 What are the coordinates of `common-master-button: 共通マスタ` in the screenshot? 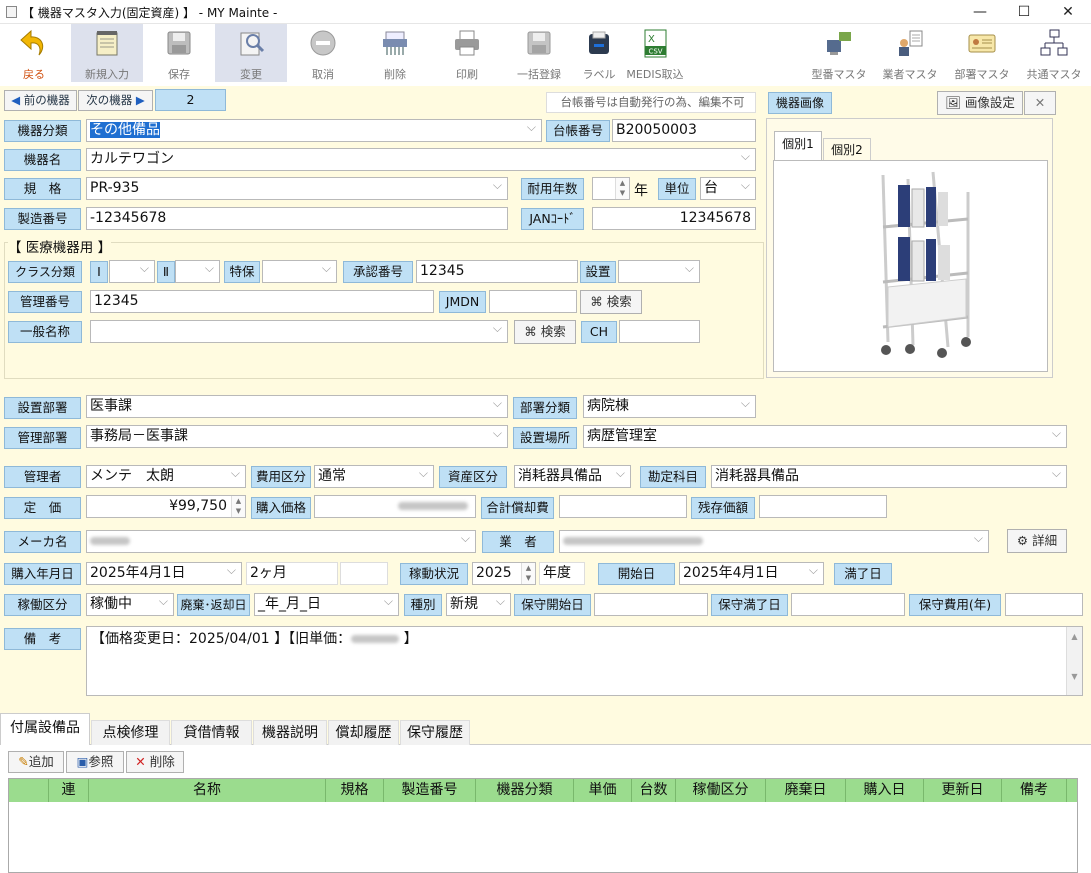 It's located at (1054, 53).